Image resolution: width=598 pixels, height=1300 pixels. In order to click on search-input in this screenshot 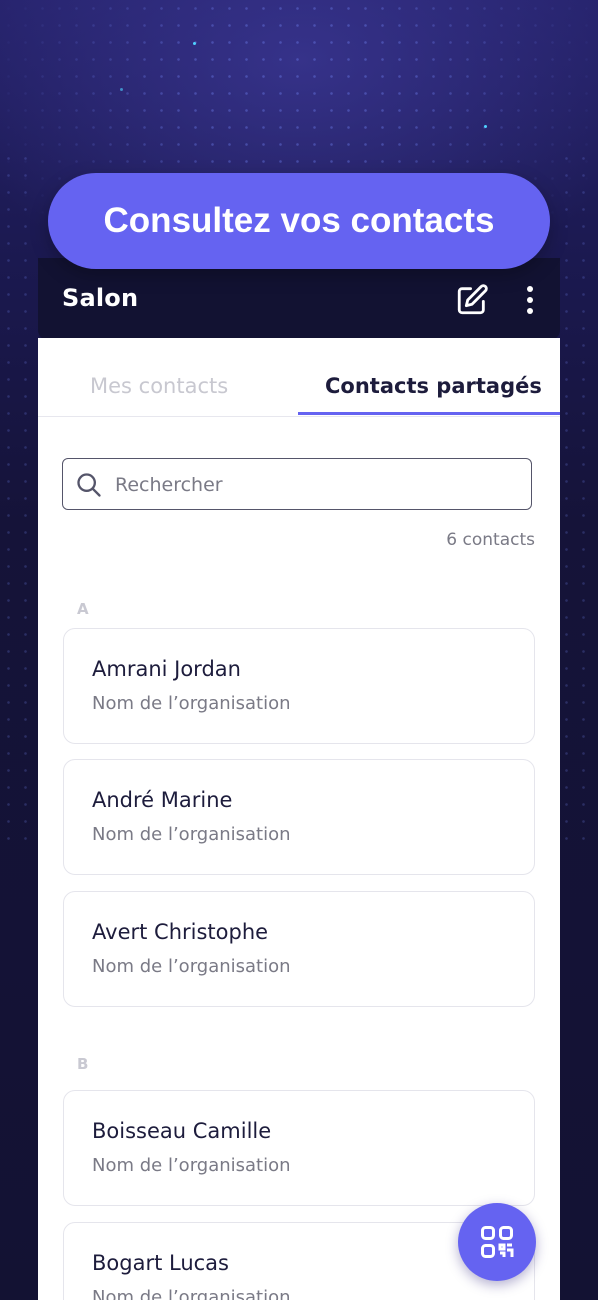, I will do `click(315, 485)`.